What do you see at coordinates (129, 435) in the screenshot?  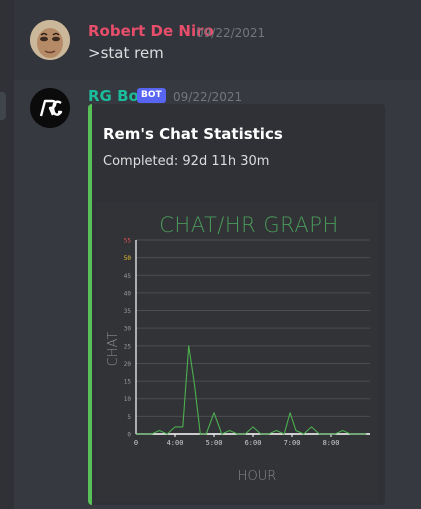 I see `y-tick-label: 0` at bounding box center [129, 435].